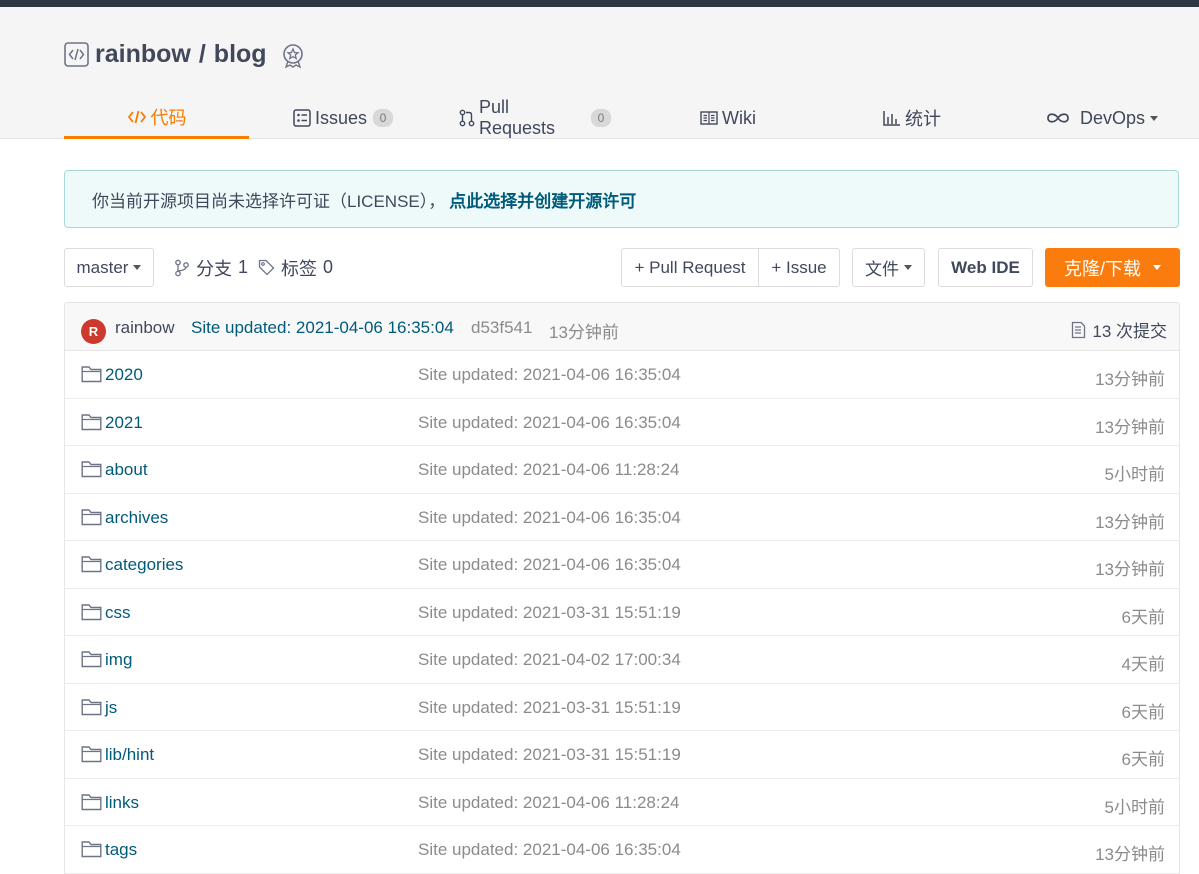 The height and width of the screenshot is (874, 1199). What do you see at coordinates (145, 328) in the screenshot?
I see `commit-author: rainbow` at bounding box center [145, 328].